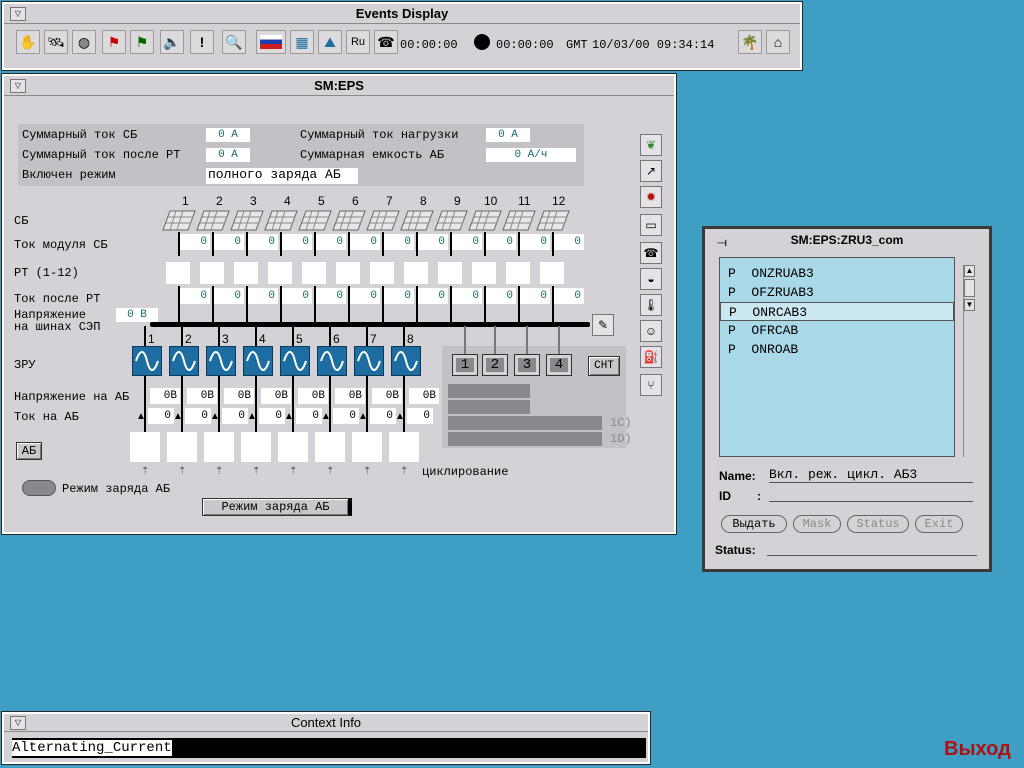  What do you see at coordinates (527, 365) in the screenshot?
I see `load-button: 3` at bounding box center [527, 365].